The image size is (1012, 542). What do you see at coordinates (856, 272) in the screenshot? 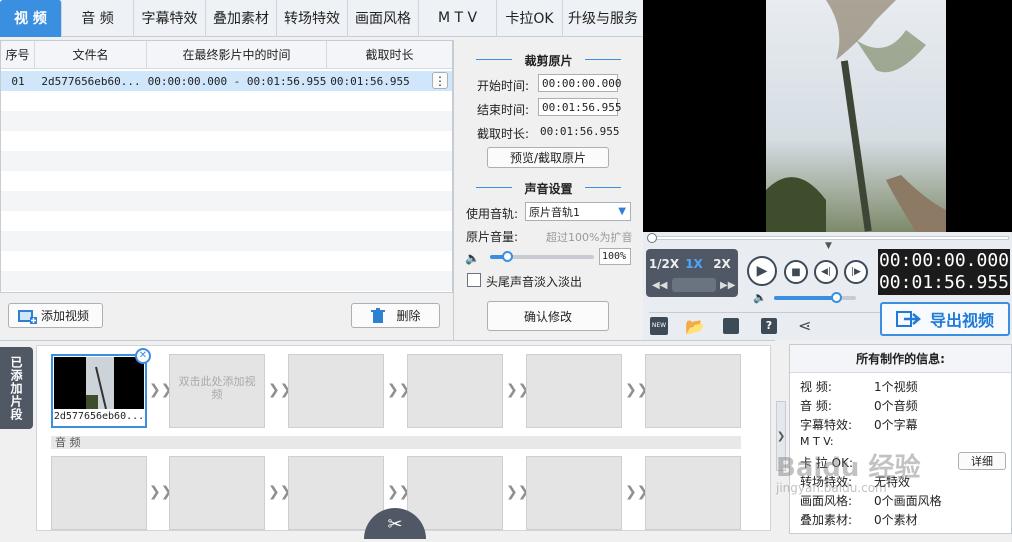
I see `next-frame-icon: |▶` at bounding box center [856, 272].